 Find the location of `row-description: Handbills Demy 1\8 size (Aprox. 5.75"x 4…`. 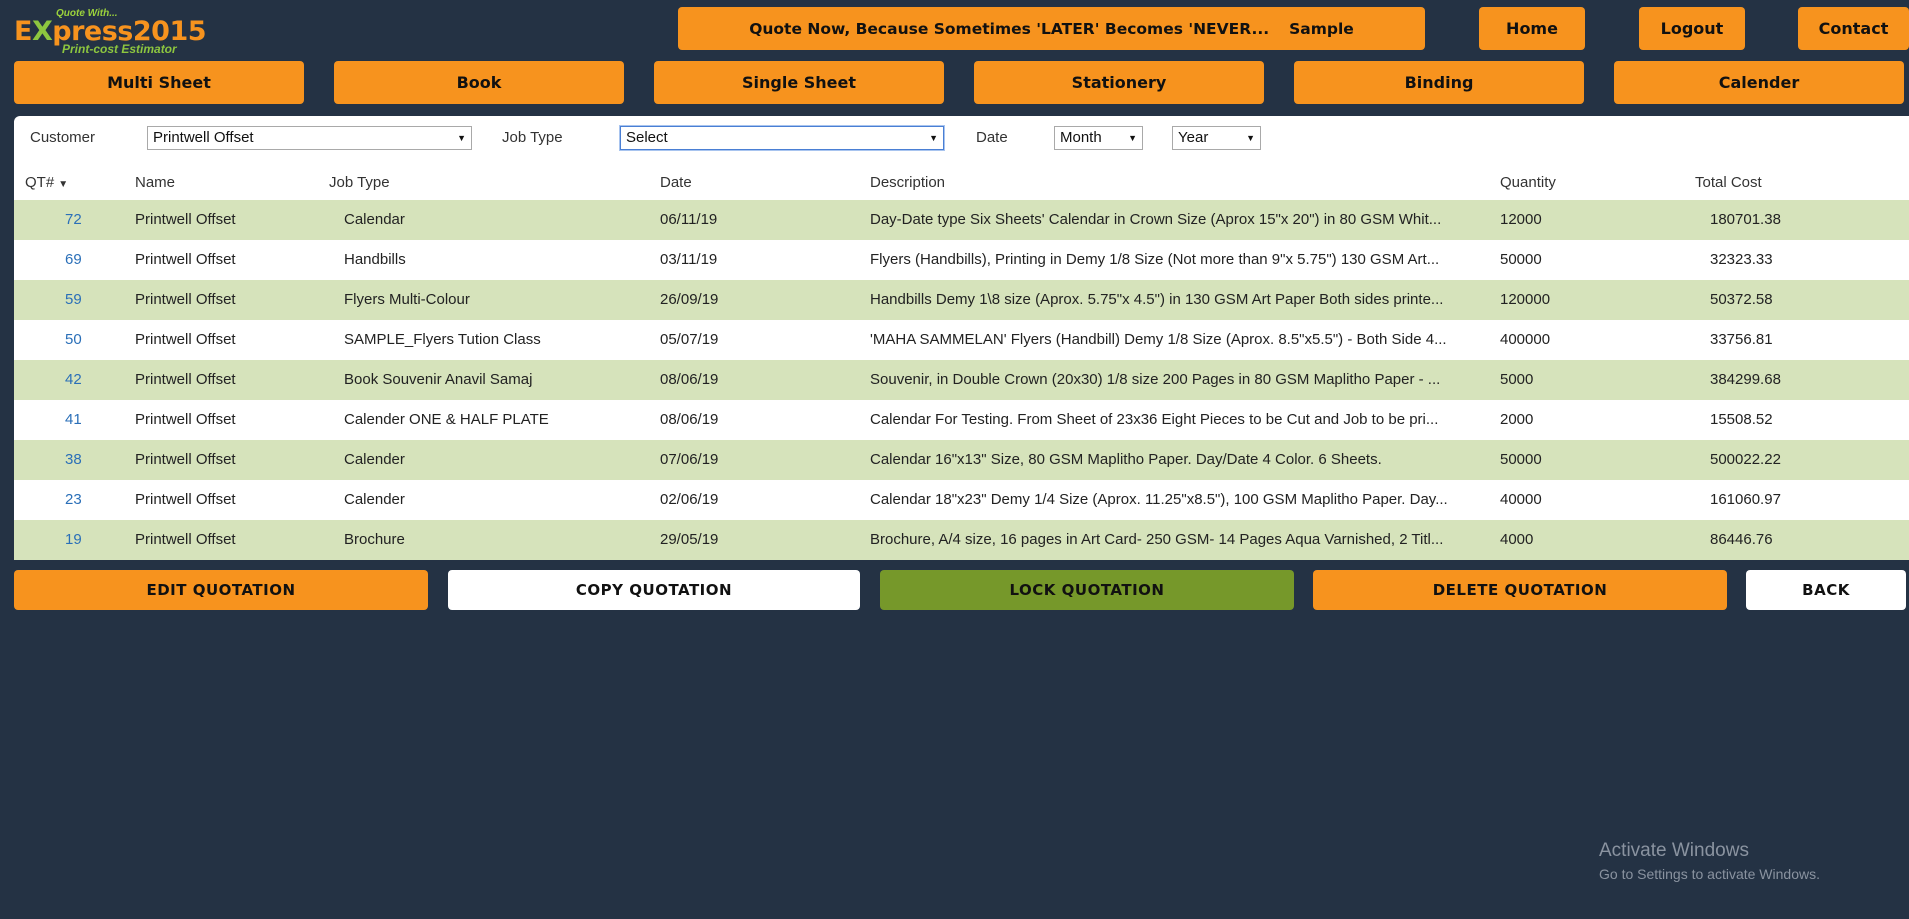

row-description: Handbills Demy 1\8 size (Aprox. 5.75"x 4… is located at coordinates (1157, 299).